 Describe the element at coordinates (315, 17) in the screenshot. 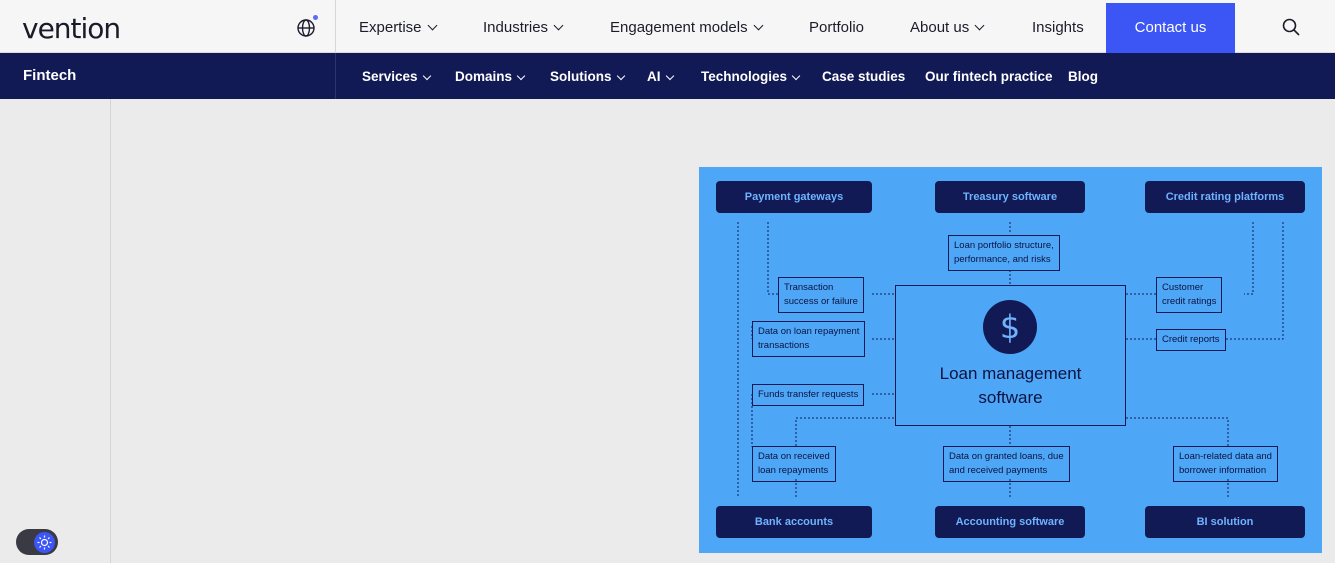

I see `language-indicator-dot` at that location.